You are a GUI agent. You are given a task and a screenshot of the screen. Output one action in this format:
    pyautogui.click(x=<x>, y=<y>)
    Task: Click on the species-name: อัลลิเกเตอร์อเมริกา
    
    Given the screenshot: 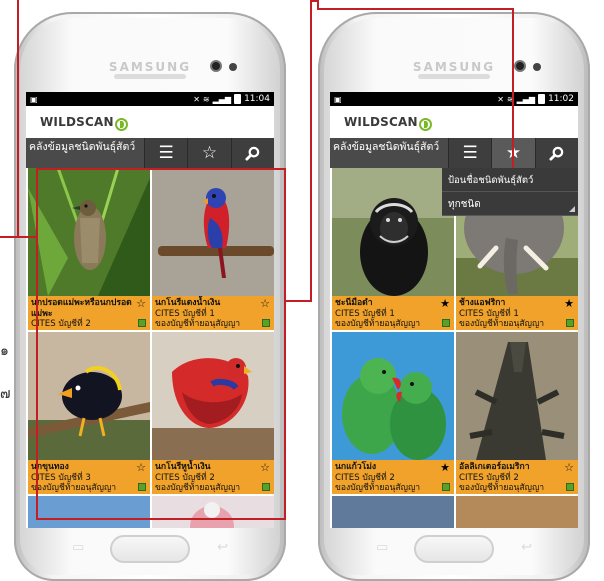 What is the action you would take?
    pyautogui.click(x=494, y=467)
    